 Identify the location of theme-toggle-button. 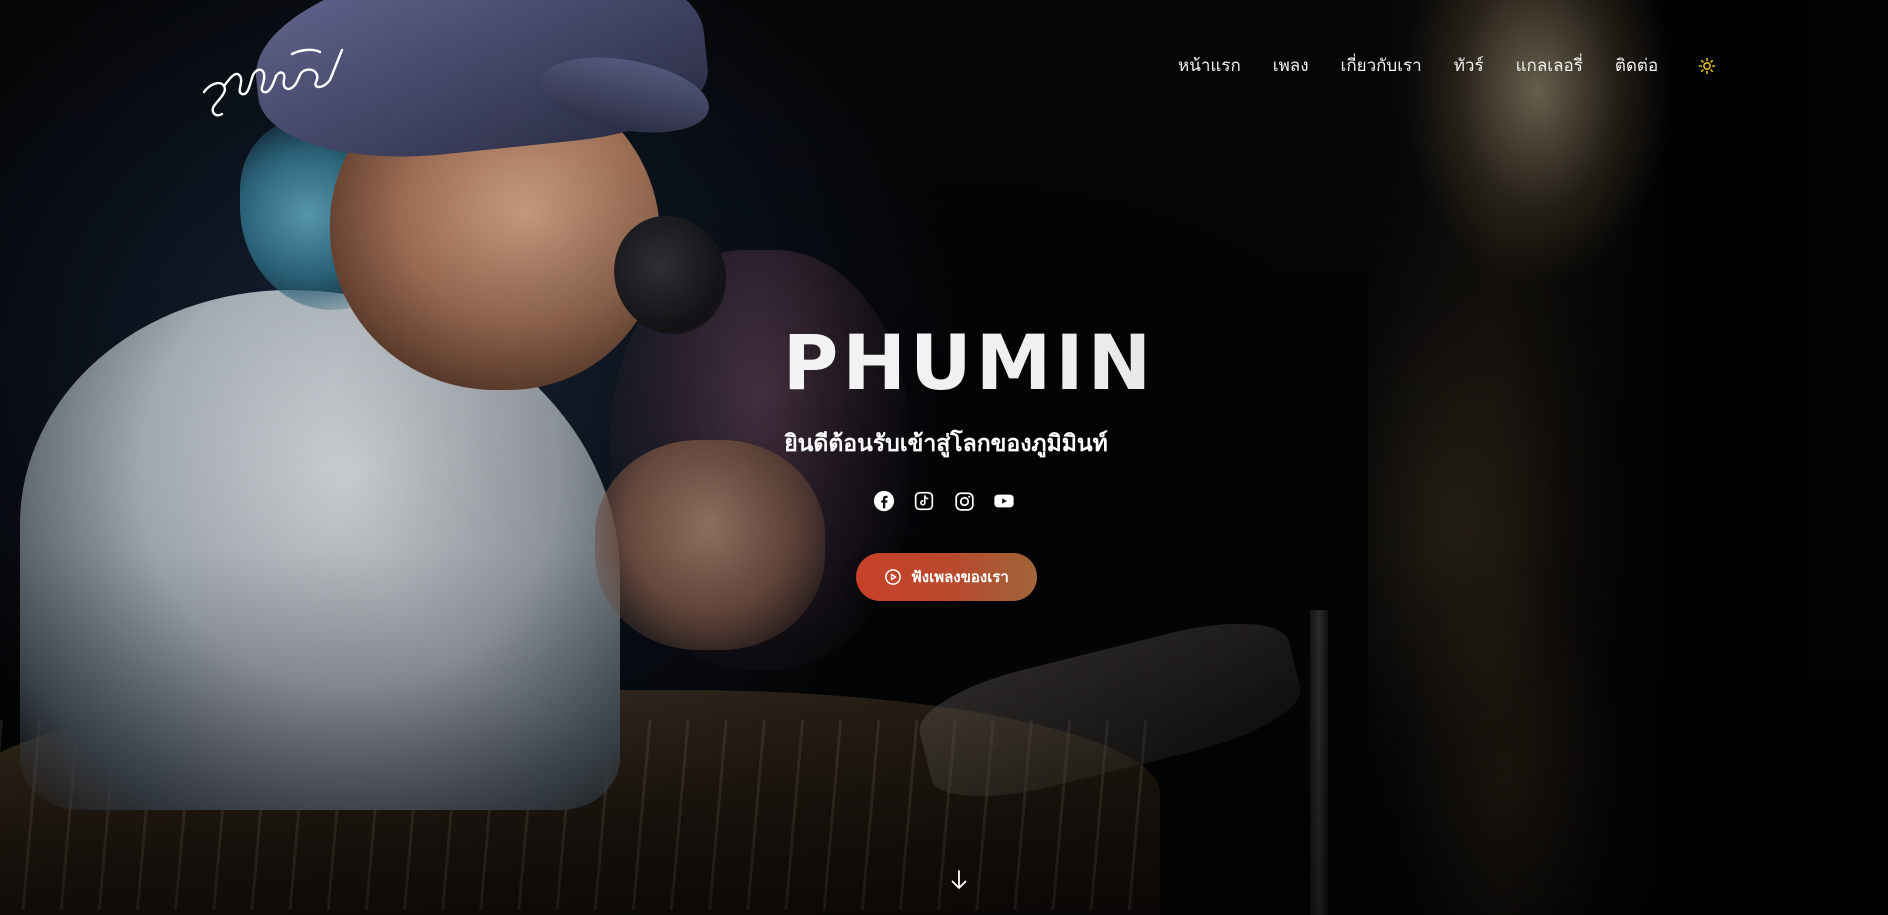
(1707, 66).